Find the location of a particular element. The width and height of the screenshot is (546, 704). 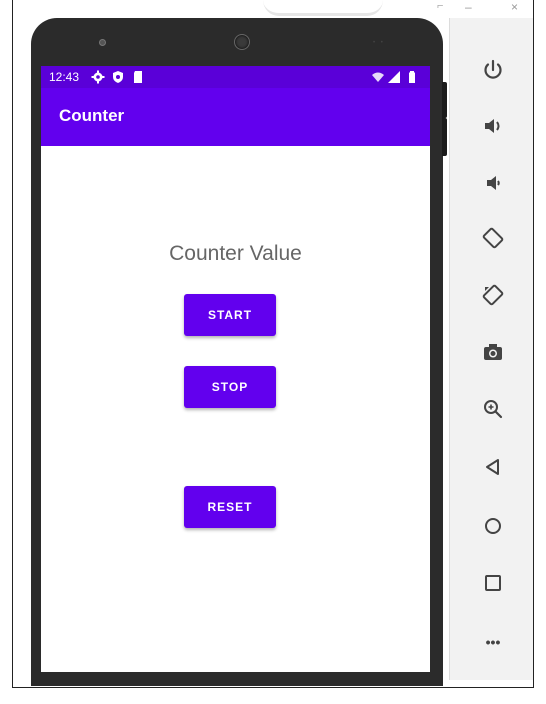

window-controls: ⌐ – × is located at coordinates (485, 10).